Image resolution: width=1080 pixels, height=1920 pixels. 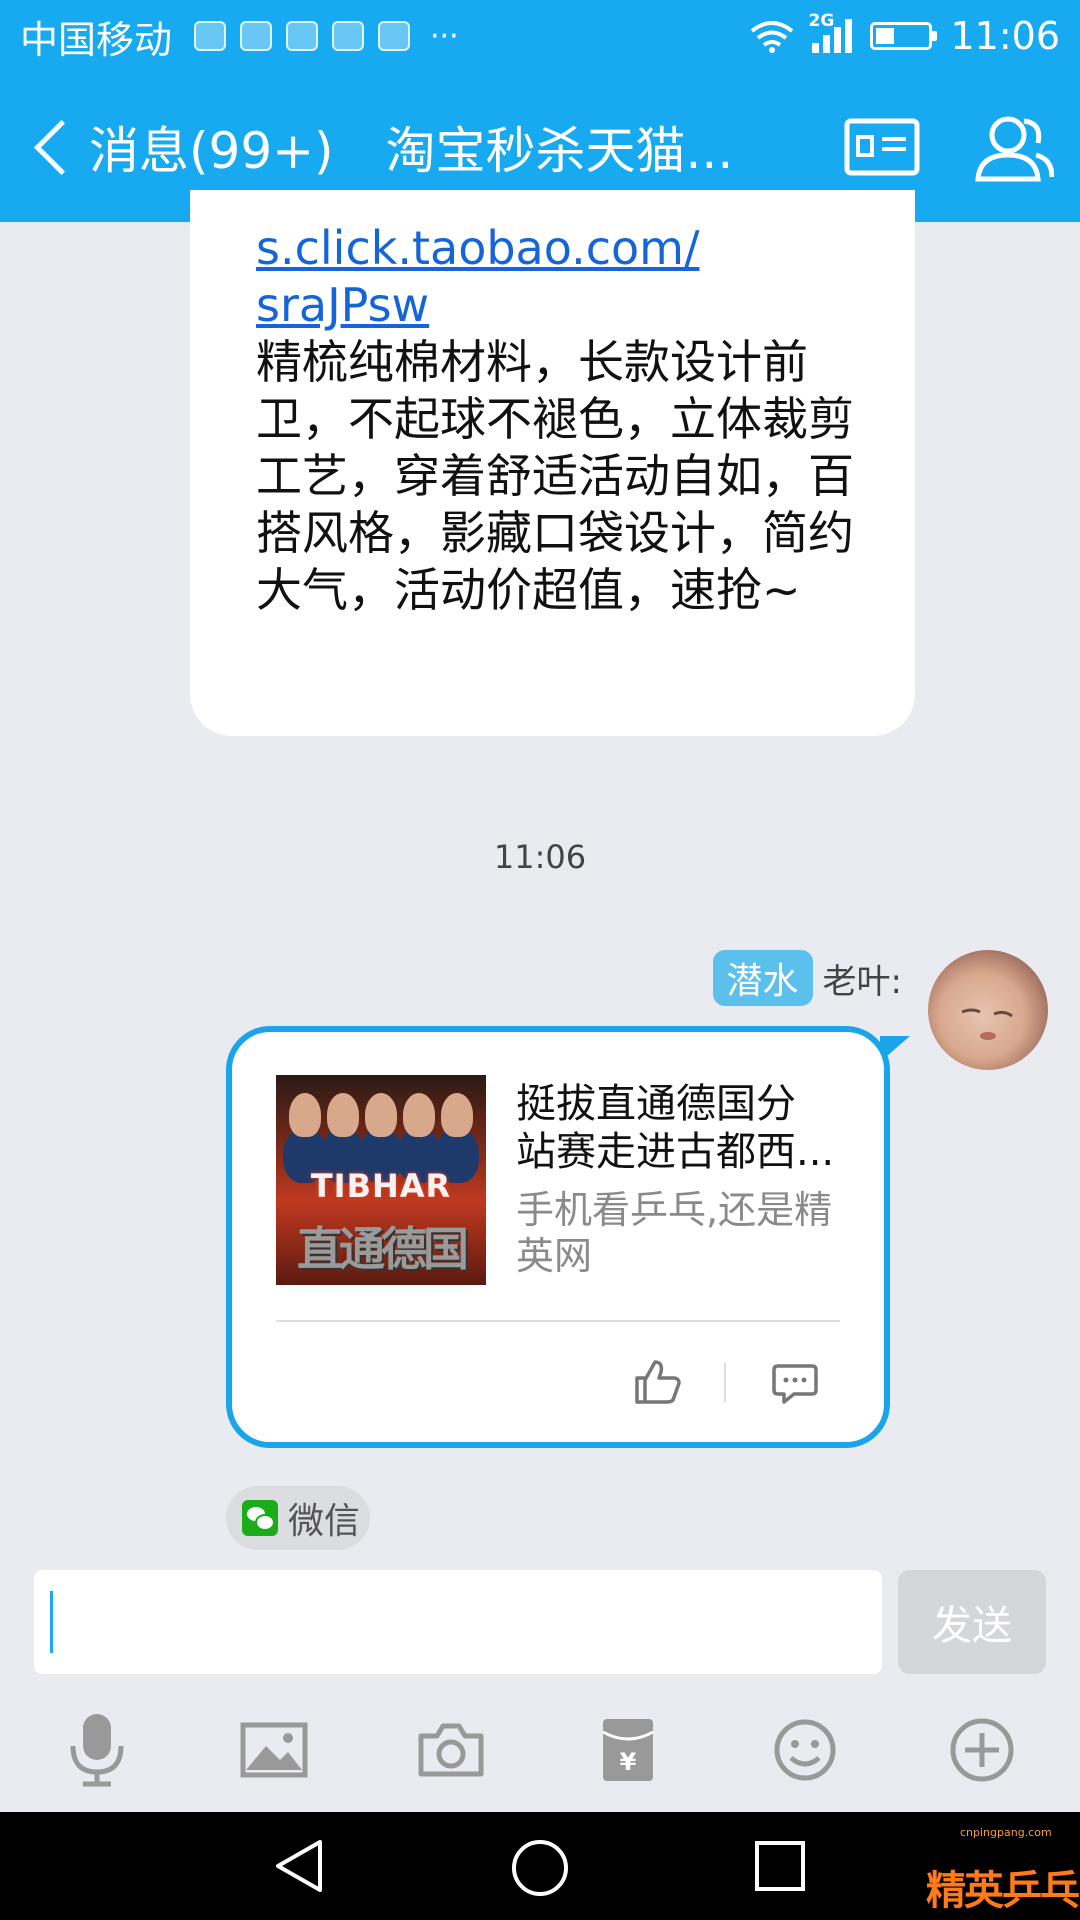 What do you see at coordinates (302, 36) in the screenshot?
I see `health-icon` at bounding box center [302, 36].